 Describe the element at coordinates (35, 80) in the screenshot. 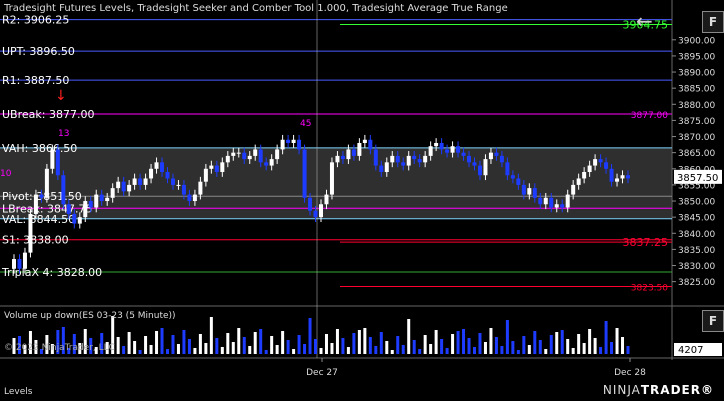

I see `level-label: R1: 3887.50` at that location.